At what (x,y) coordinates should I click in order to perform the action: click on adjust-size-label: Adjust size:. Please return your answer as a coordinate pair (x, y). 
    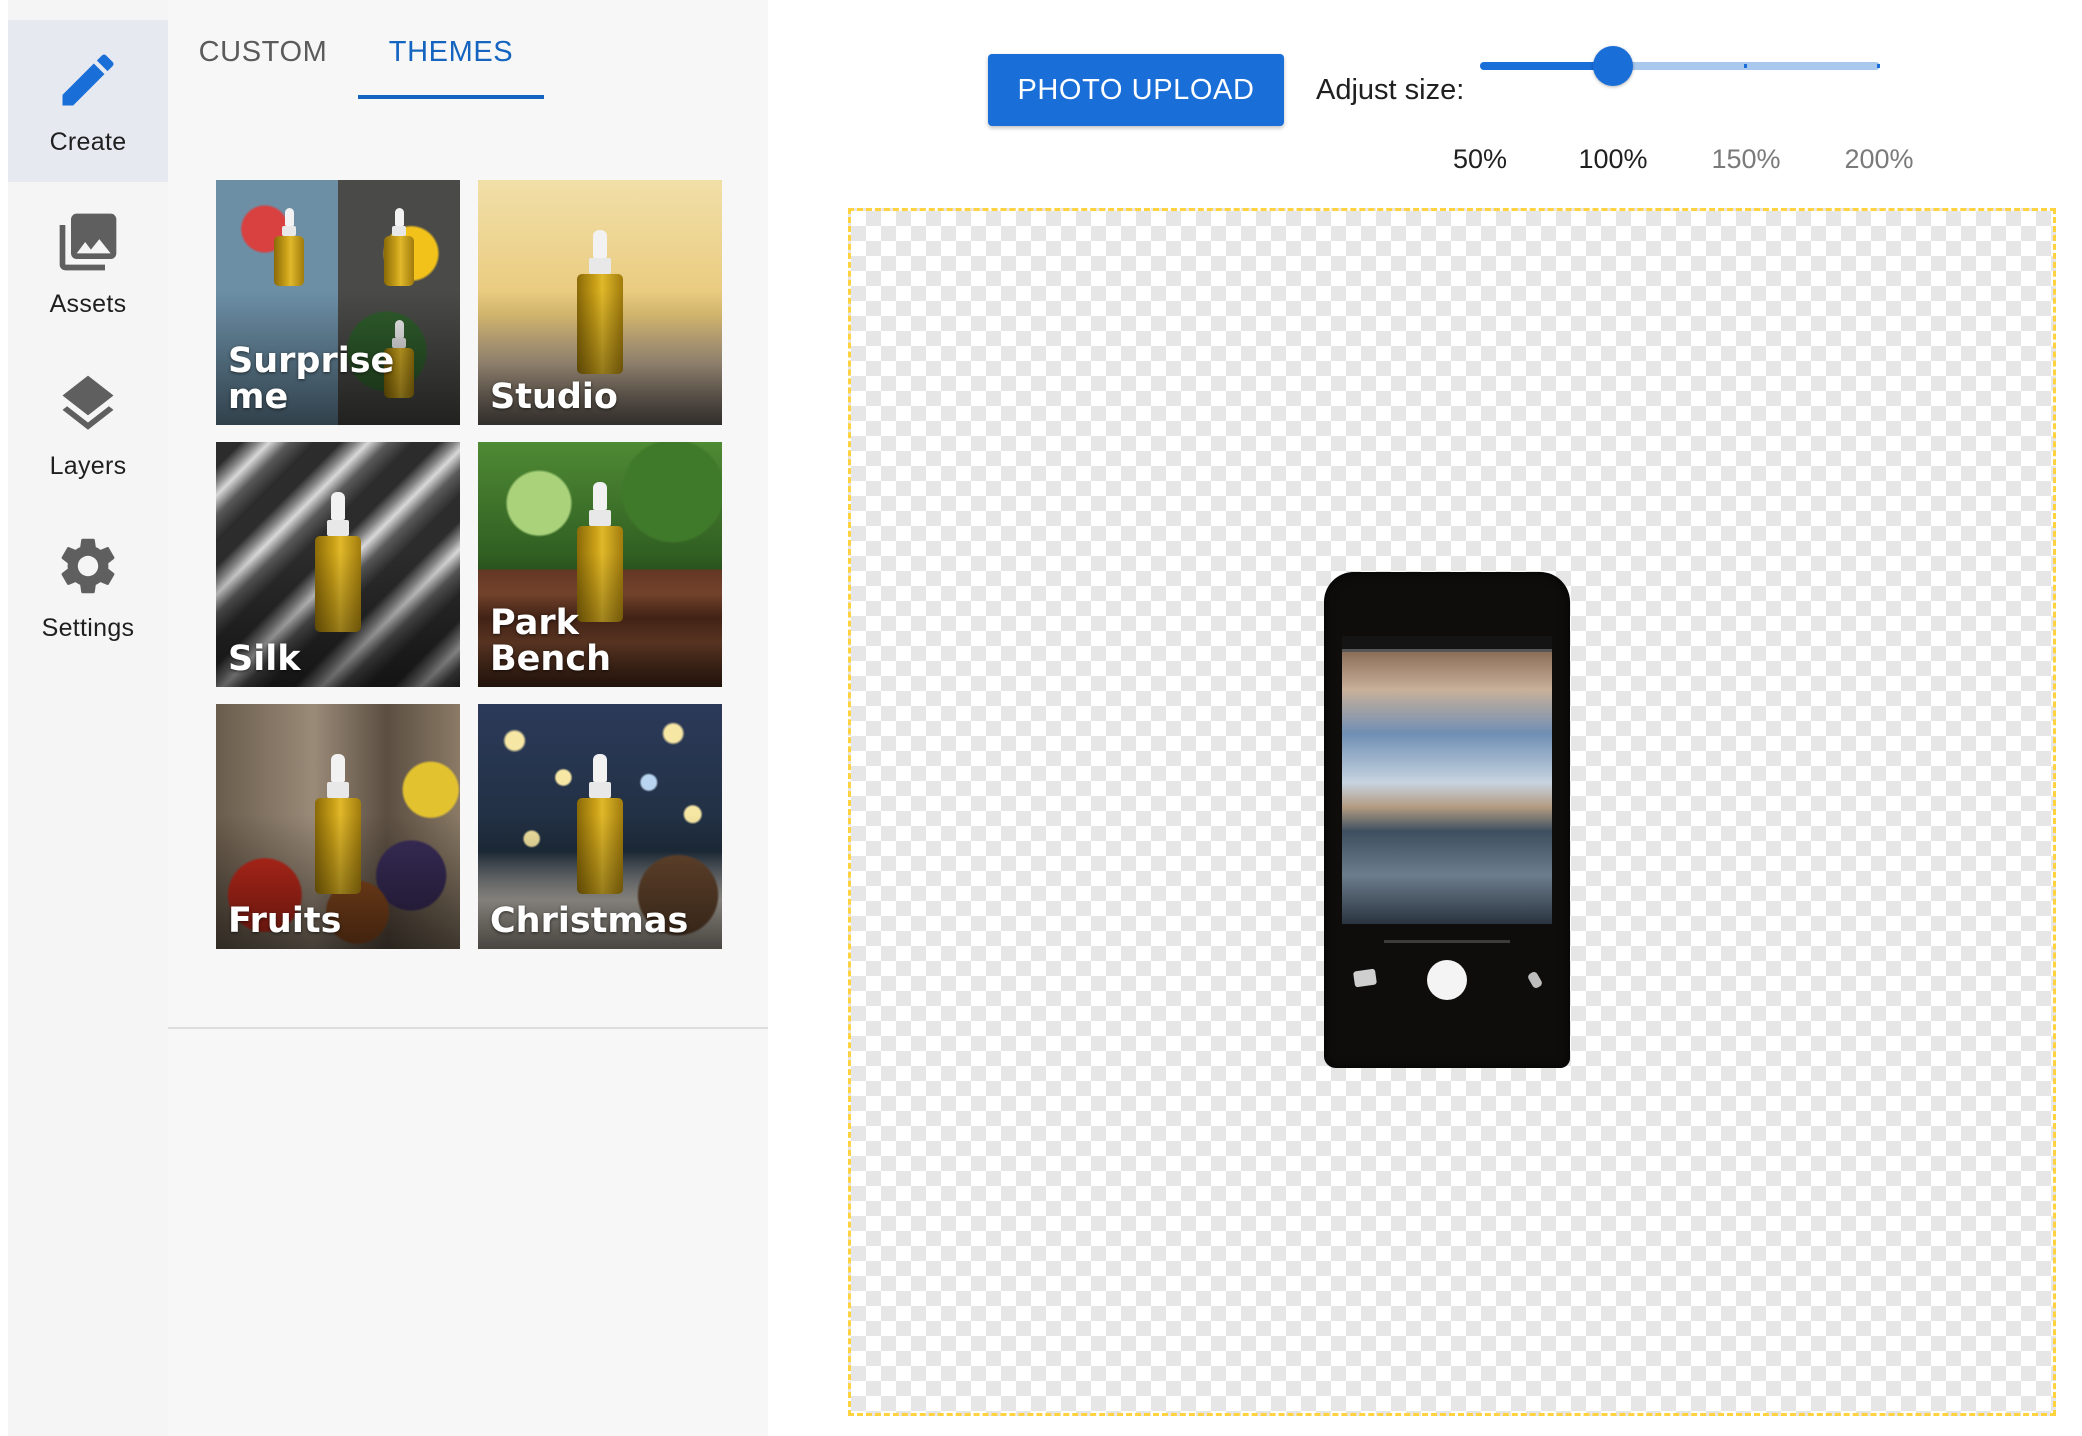
    Looking at the image, I should click on (1390, 90).